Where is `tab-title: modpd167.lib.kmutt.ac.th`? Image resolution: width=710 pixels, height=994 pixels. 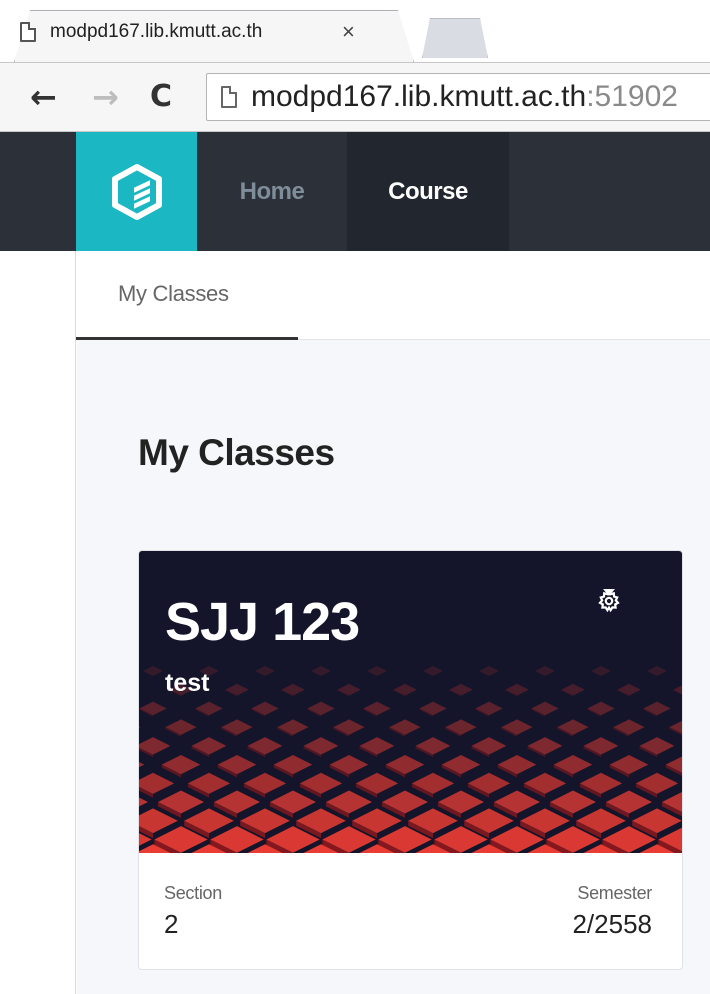
tab-title: modpd167.lib.kmutt.ac.th is located at coordinates (190, 32).